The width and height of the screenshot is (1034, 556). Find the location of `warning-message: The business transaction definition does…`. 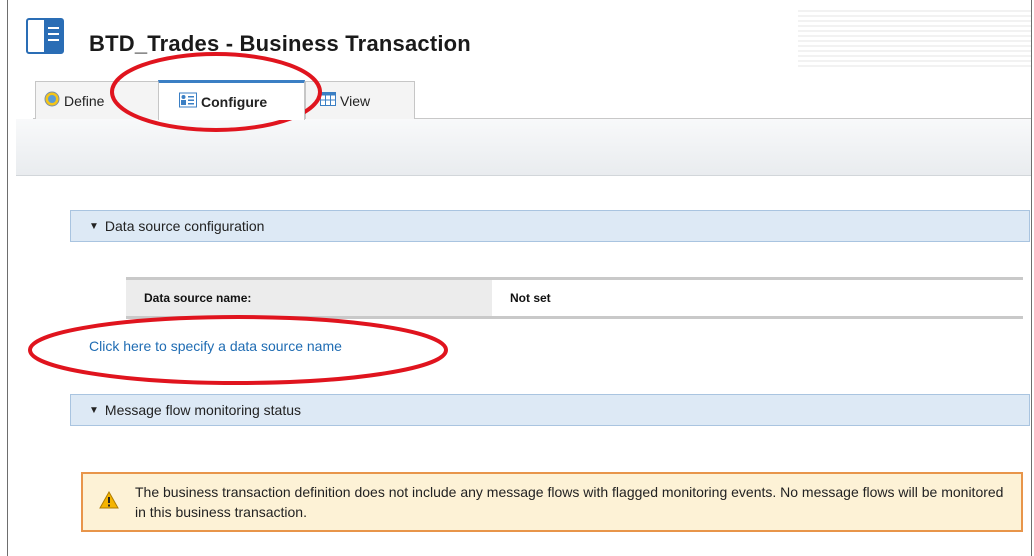

warning-message: The business transaction definition does… is located at coordinates (552, 502).